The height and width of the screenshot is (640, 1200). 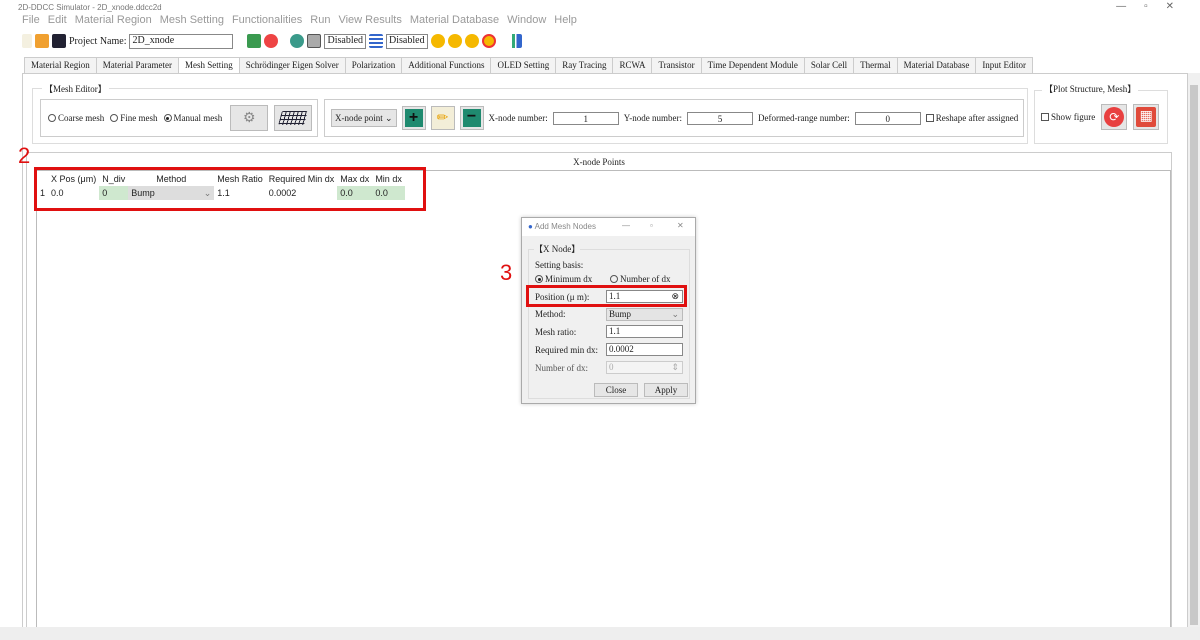 I want to click on generate-mesh-button: ⚙, so click(x=249, y=118).